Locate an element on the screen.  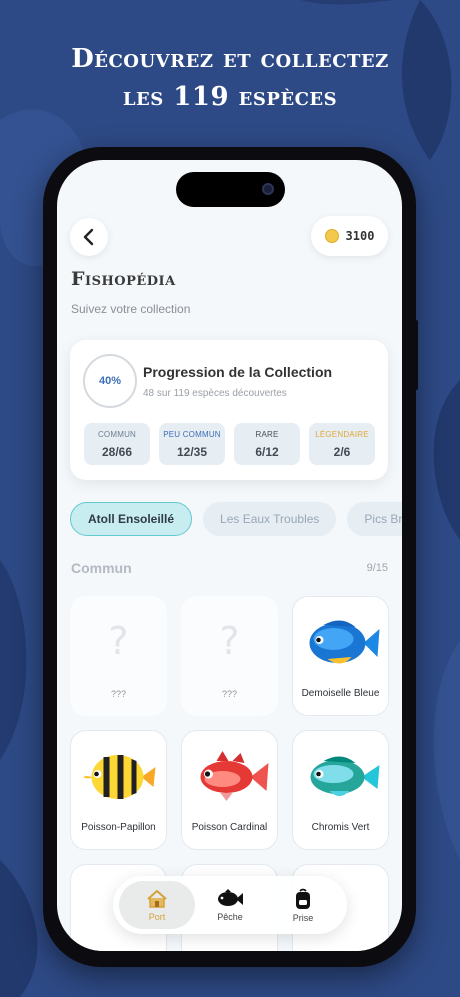
nav-item-port: Port is located at coordinates (157, 905).